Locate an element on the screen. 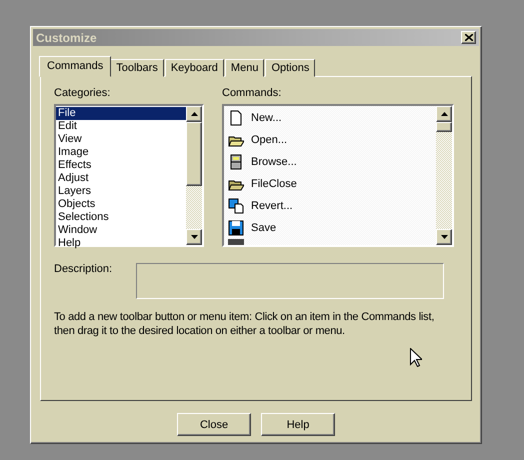 The height and width of the screenshot is (460, 524). null: Help is located at coordinates (298, 424).